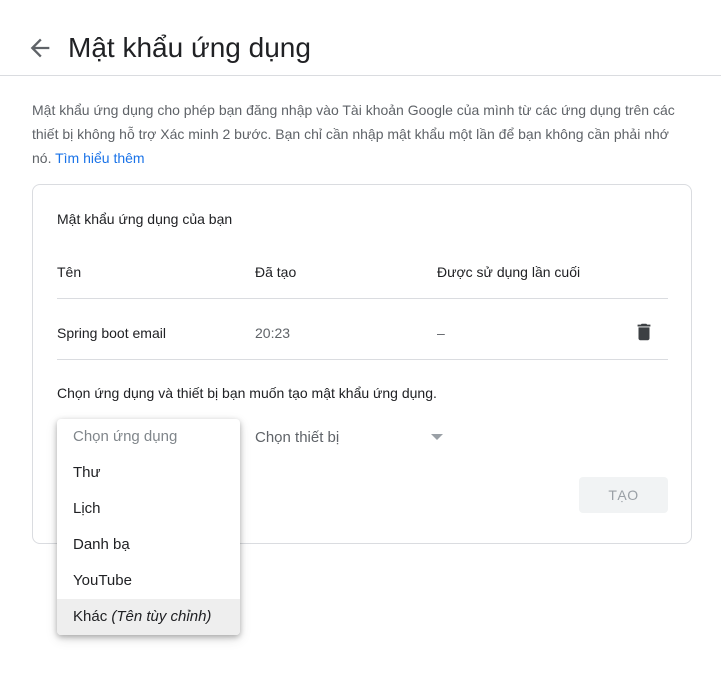  What do you see at coordinates (623, 495) in the screenshot?
I see `create-button: TẠO` at bounding box center [623, 495].